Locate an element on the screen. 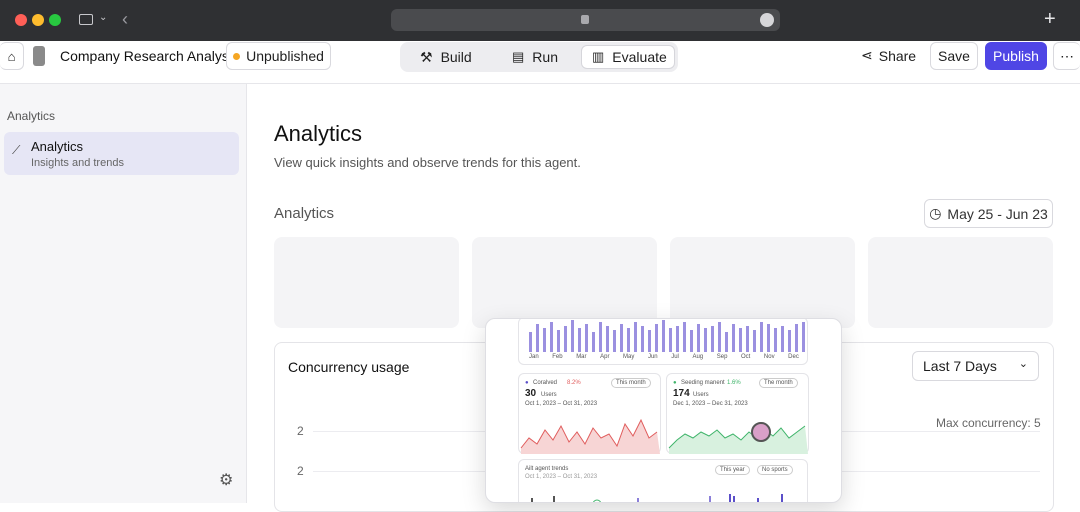 The width and height of the screenshot is (1080, 512). month-label: Sep is located at coordinates (722, 357).